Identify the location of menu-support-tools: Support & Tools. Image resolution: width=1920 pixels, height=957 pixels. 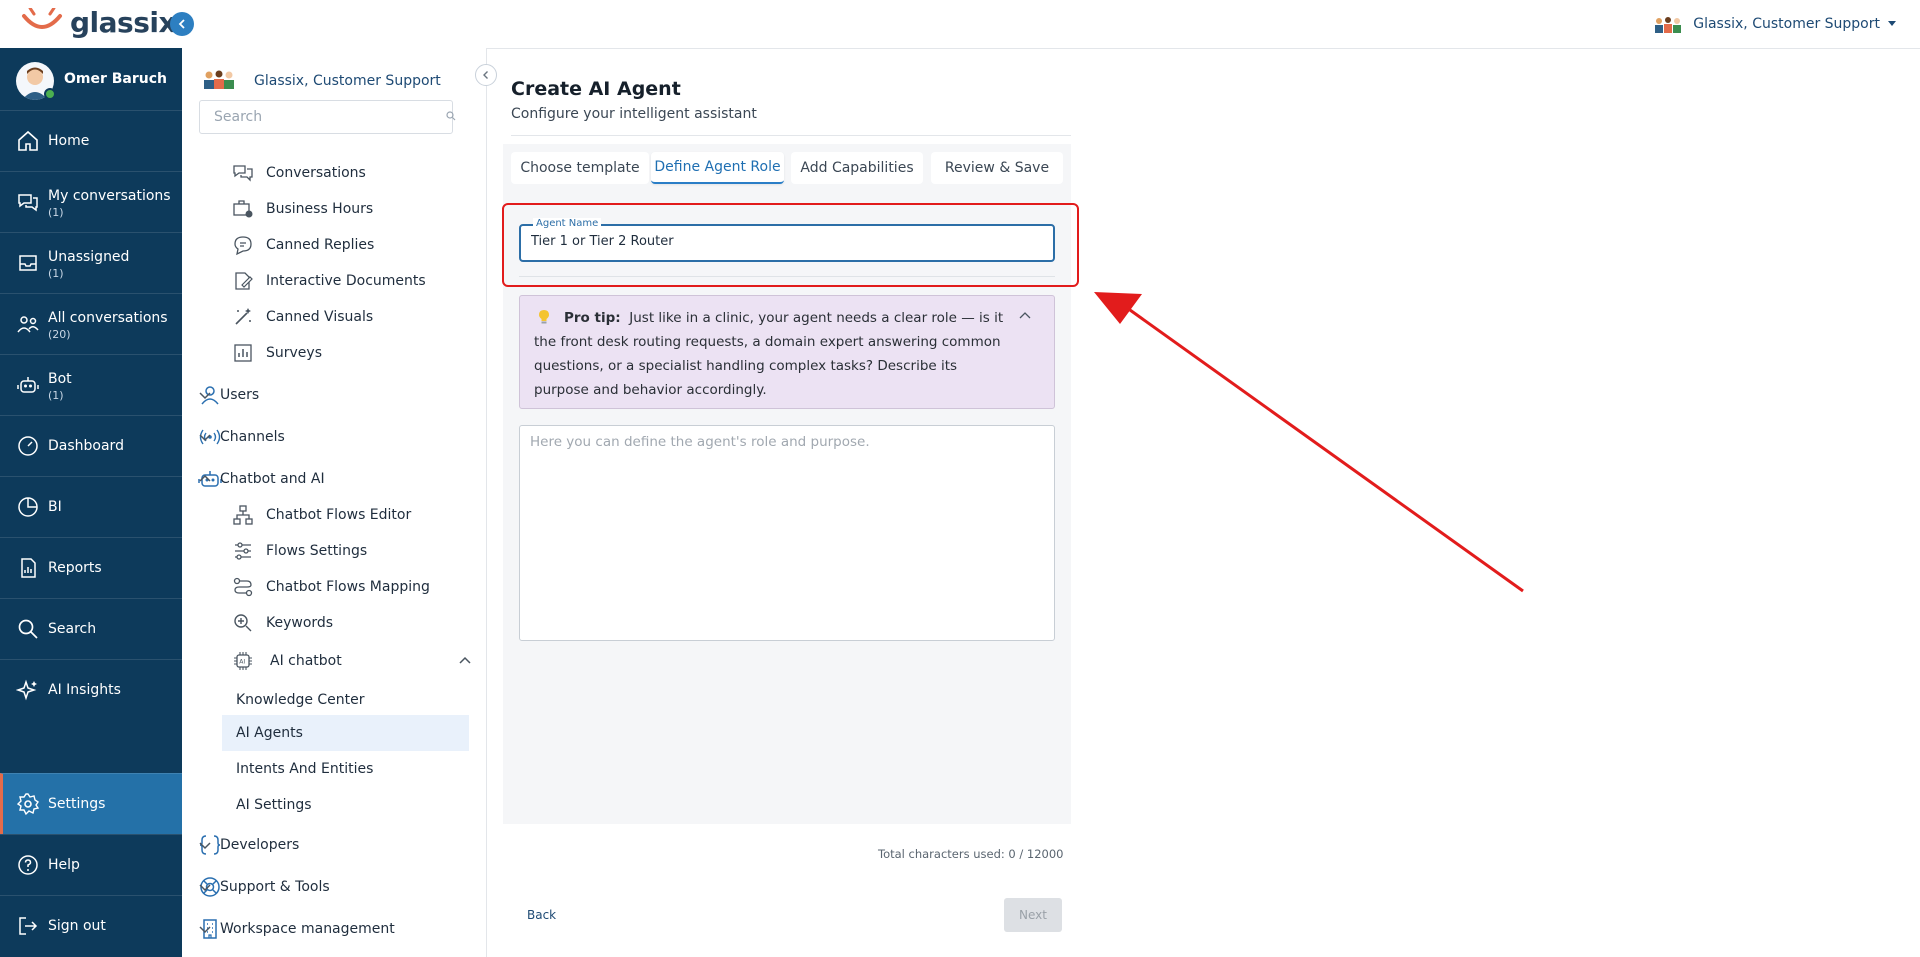
(336, 887).